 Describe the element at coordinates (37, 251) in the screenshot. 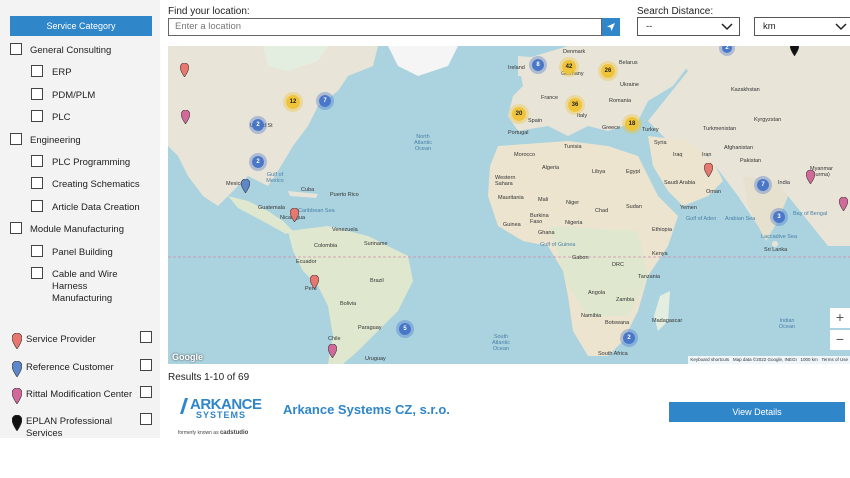

I see `checkbox-panel-building` at that location.